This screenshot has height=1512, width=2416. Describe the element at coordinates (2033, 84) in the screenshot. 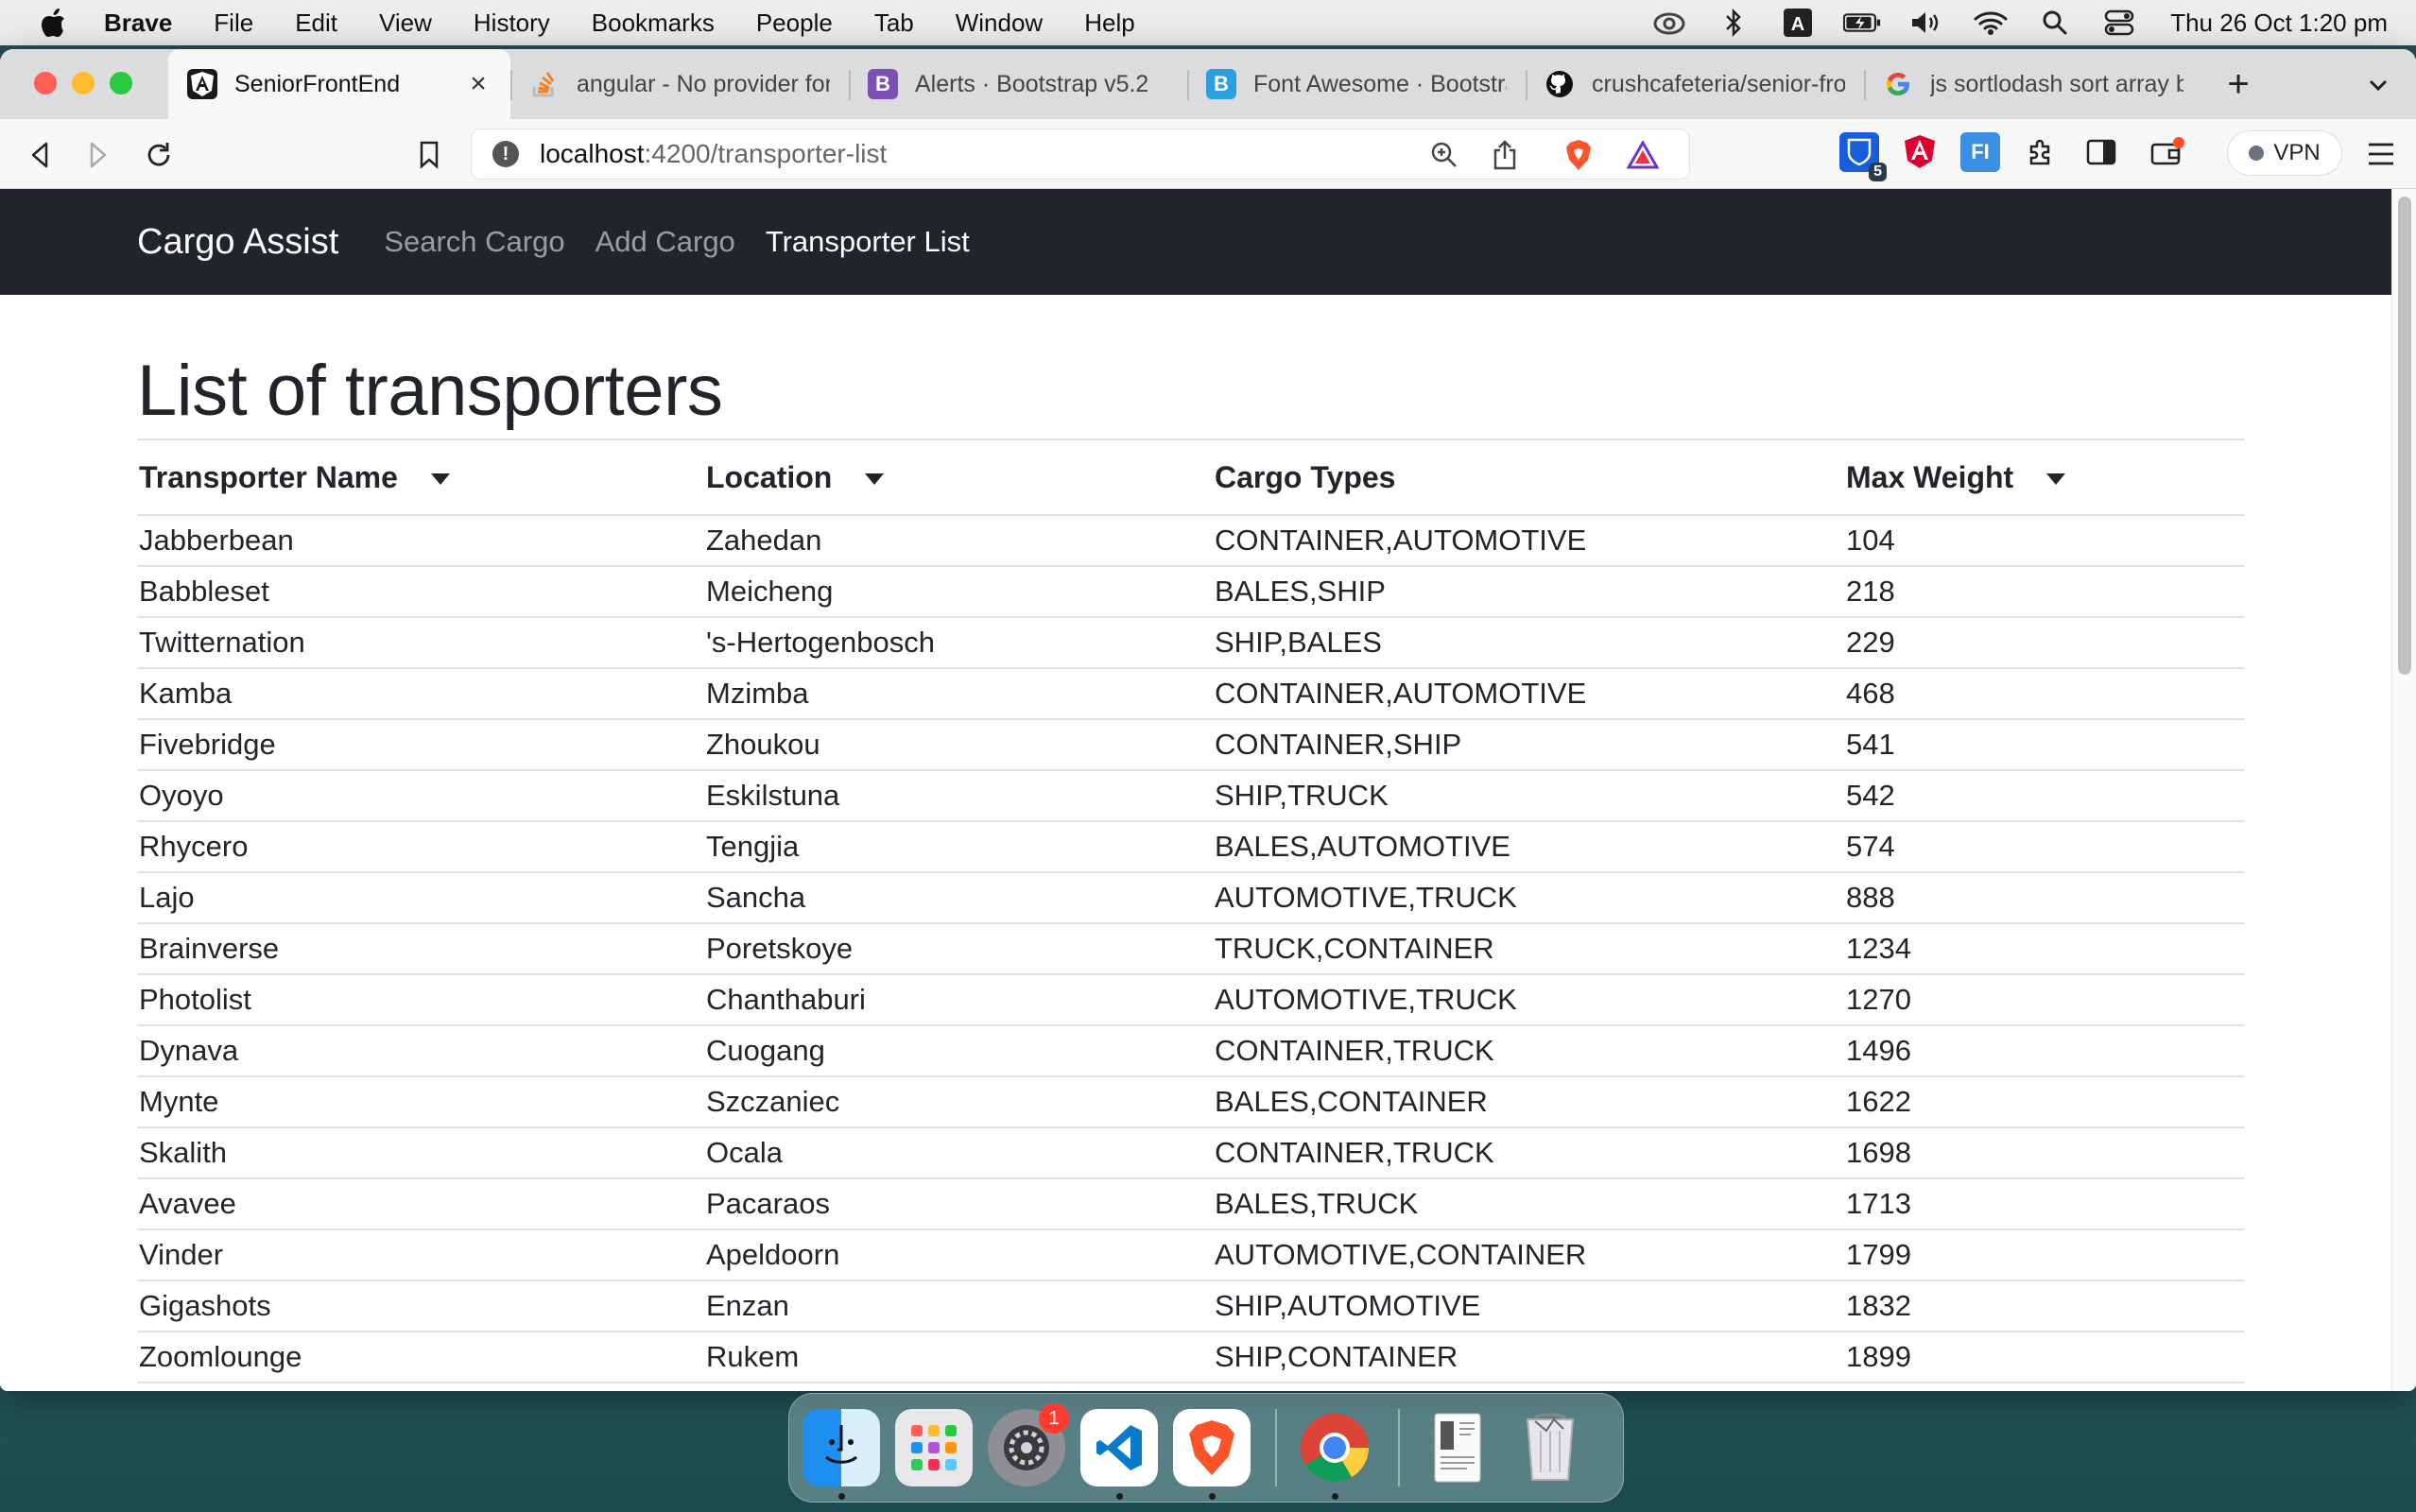

I see `tab-google-search: js sortlodash sort array b` at that location.